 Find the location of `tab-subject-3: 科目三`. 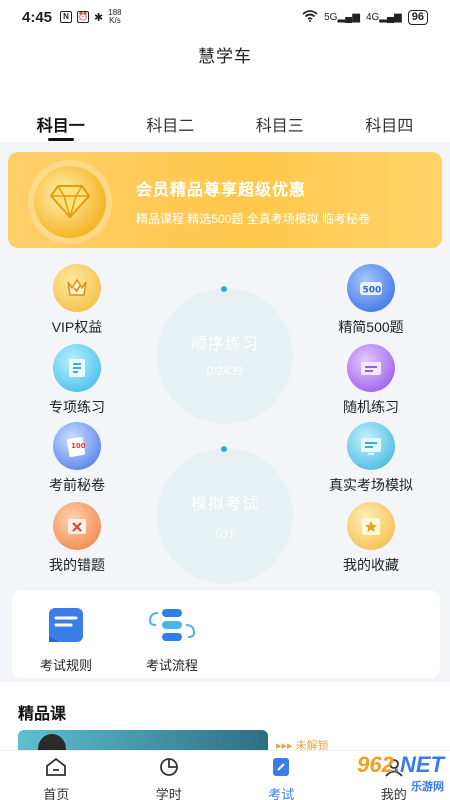

tab-subject-3: 科目三 is located at coordinates (280, 124).